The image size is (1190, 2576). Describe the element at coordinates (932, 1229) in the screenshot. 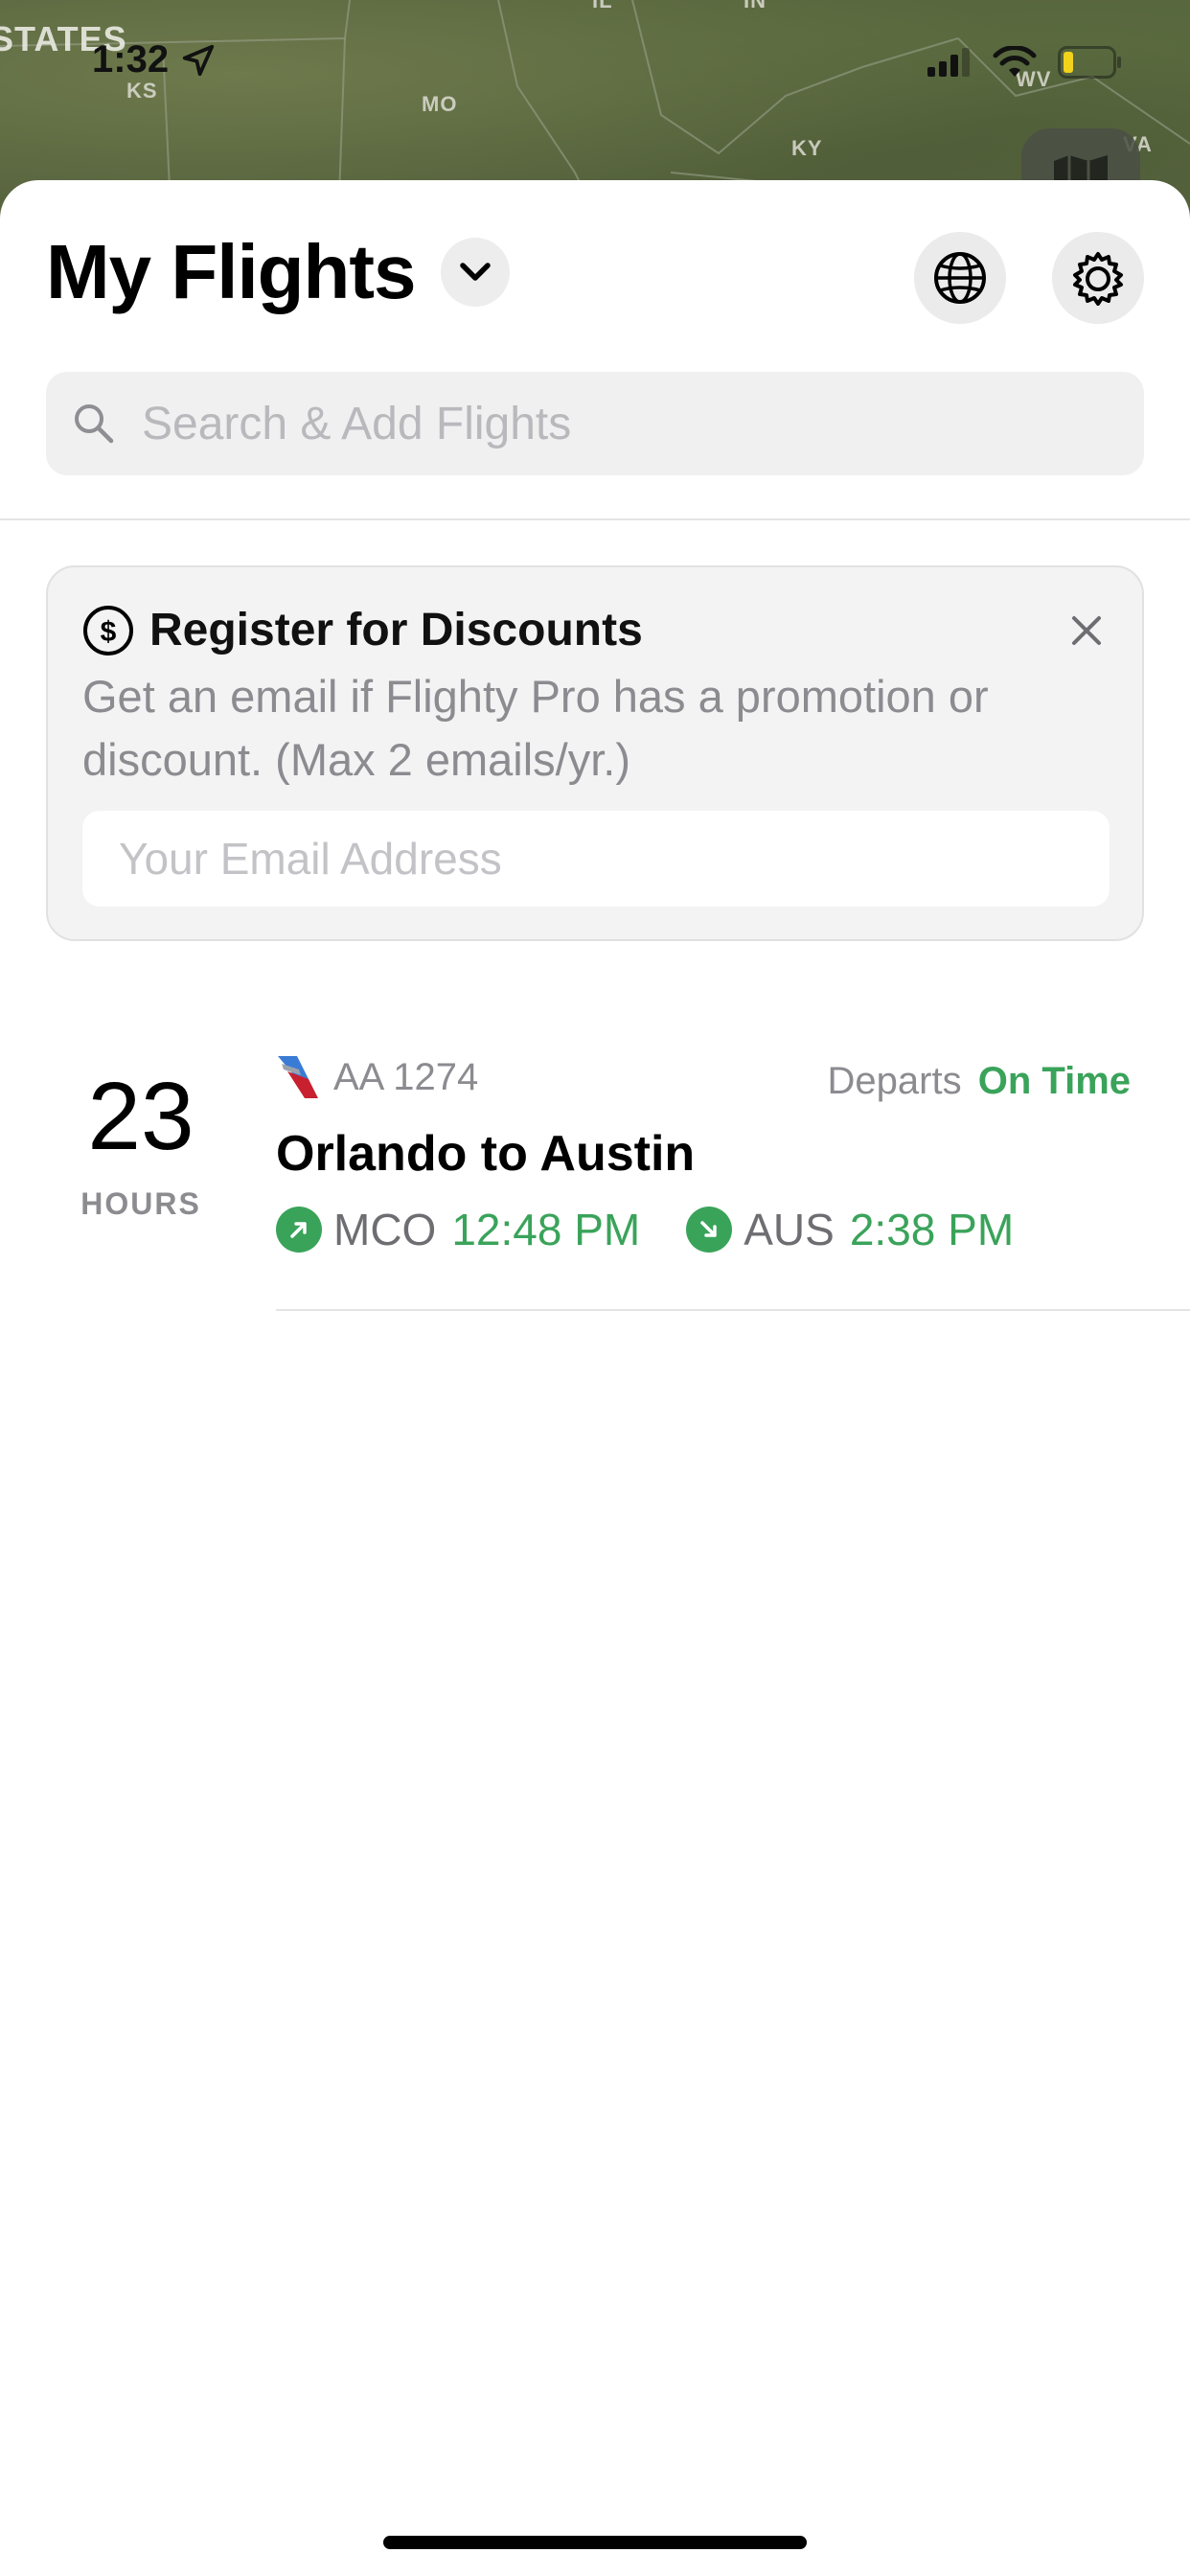

I see `arrival-time: 2:38 PM` at that location.